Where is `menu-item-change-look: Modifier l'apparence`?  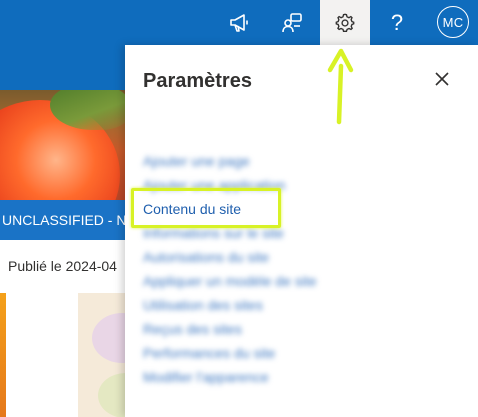
menu-item-change-look: Modifier l'apparence is located at coordinates (230, 377).